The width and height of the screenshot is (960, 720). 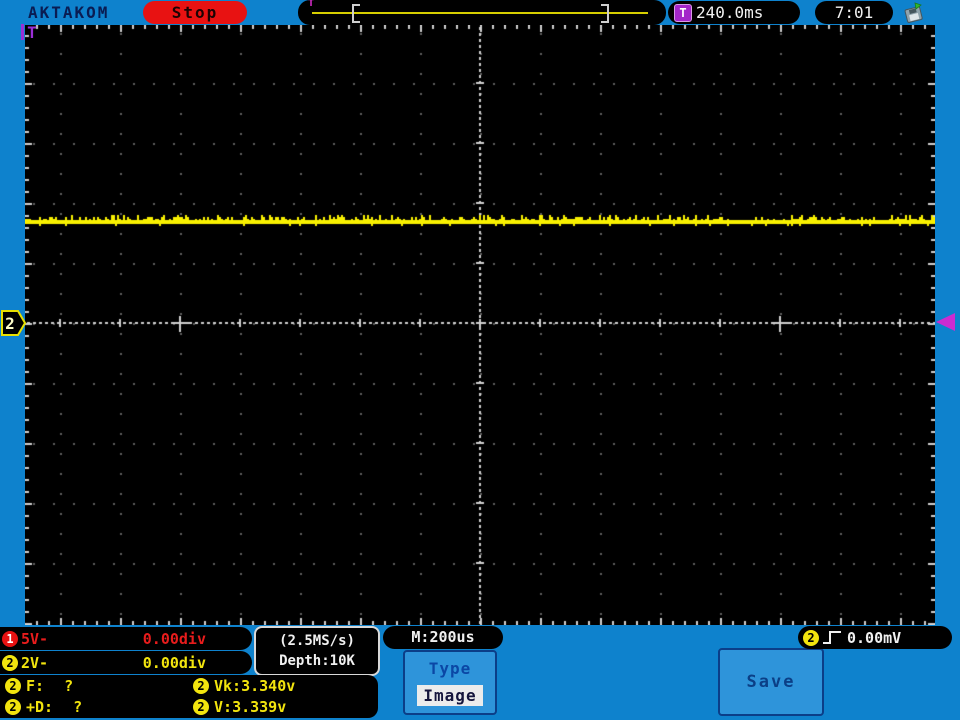 What do you see at coordinates (311, 4) in the screenshot?
I see `trigger-position-marker: T` at bounding box center [311, 4].